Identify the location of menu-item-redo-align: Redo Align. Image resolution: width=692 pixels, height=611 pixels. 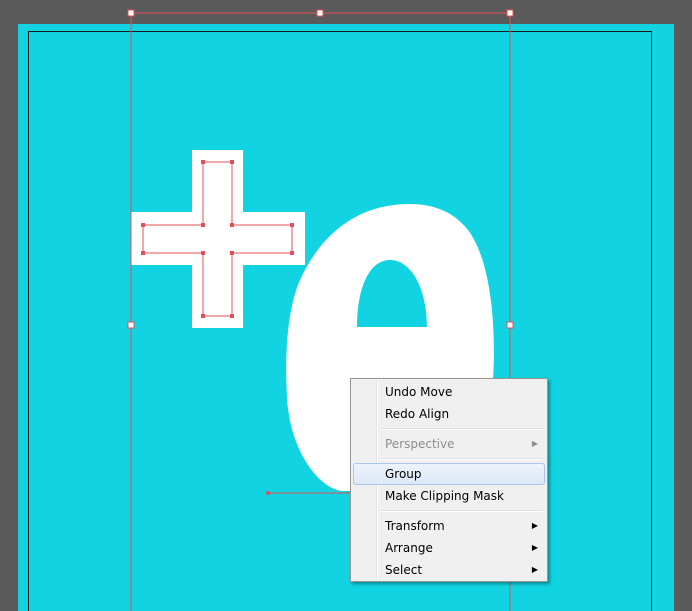
(449, 414).